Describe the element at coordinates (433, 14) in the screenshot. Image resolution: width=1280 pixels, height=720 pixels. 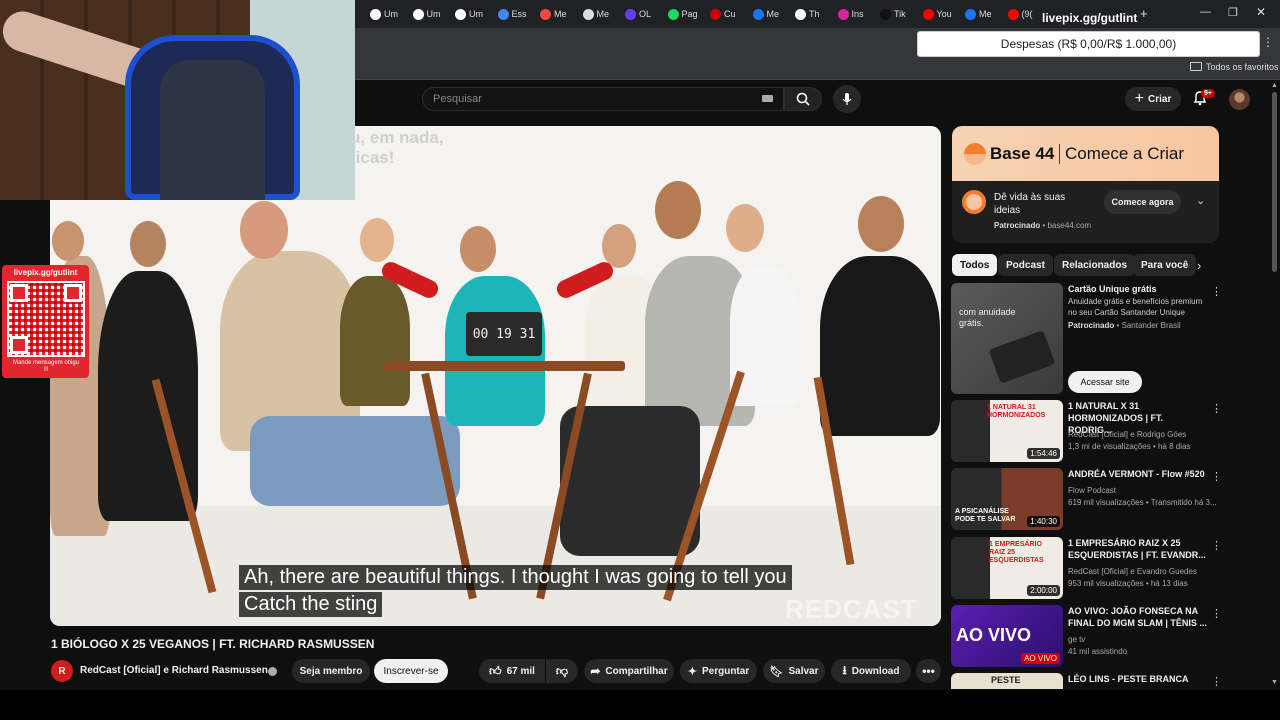
I see `tab-label: Um` at that location.